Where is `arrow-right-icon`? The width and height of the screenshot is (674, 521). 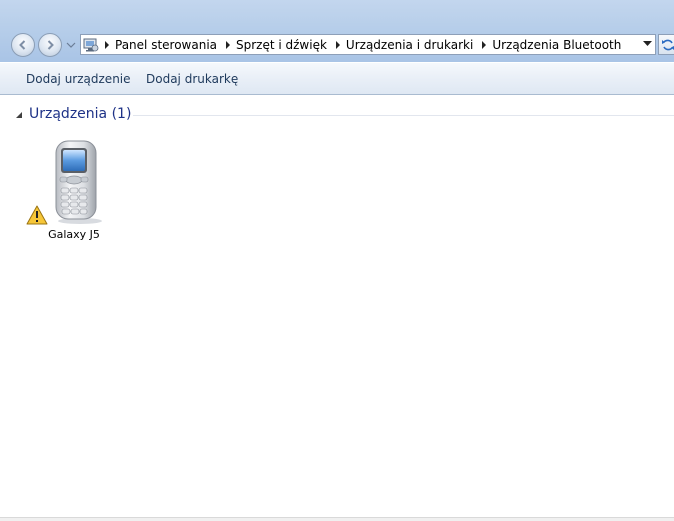
arrow-right-icon is located at coordinates (50, 45).